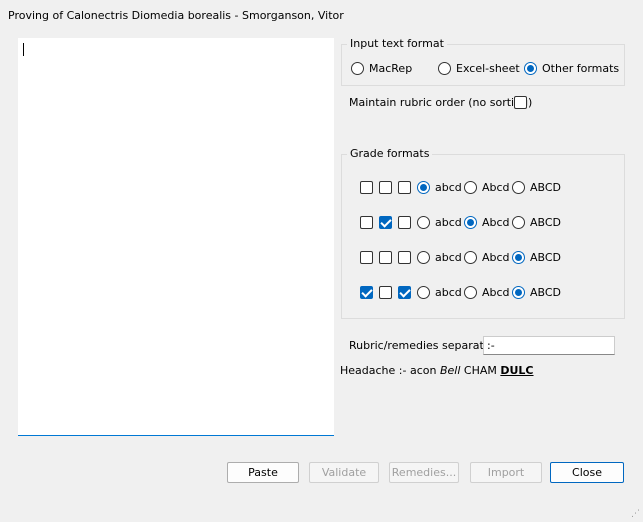 The width and height of the screenshot is (643, 522). I want to click on grade-row-4-label-abcd: Abcd, so click(496, 293).